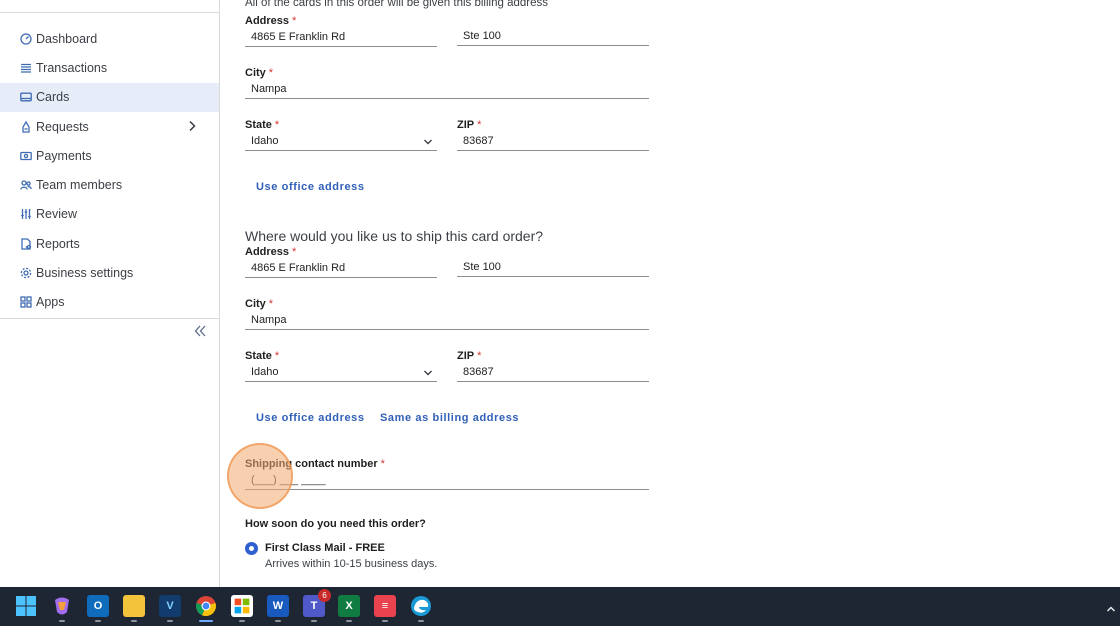 The height and width of the screenshot is (626, 1120). Describe the element at coordinates (325, 548) in the screenshot. I see `first-class-mail-label: First Class Mail - FREE` at that location.